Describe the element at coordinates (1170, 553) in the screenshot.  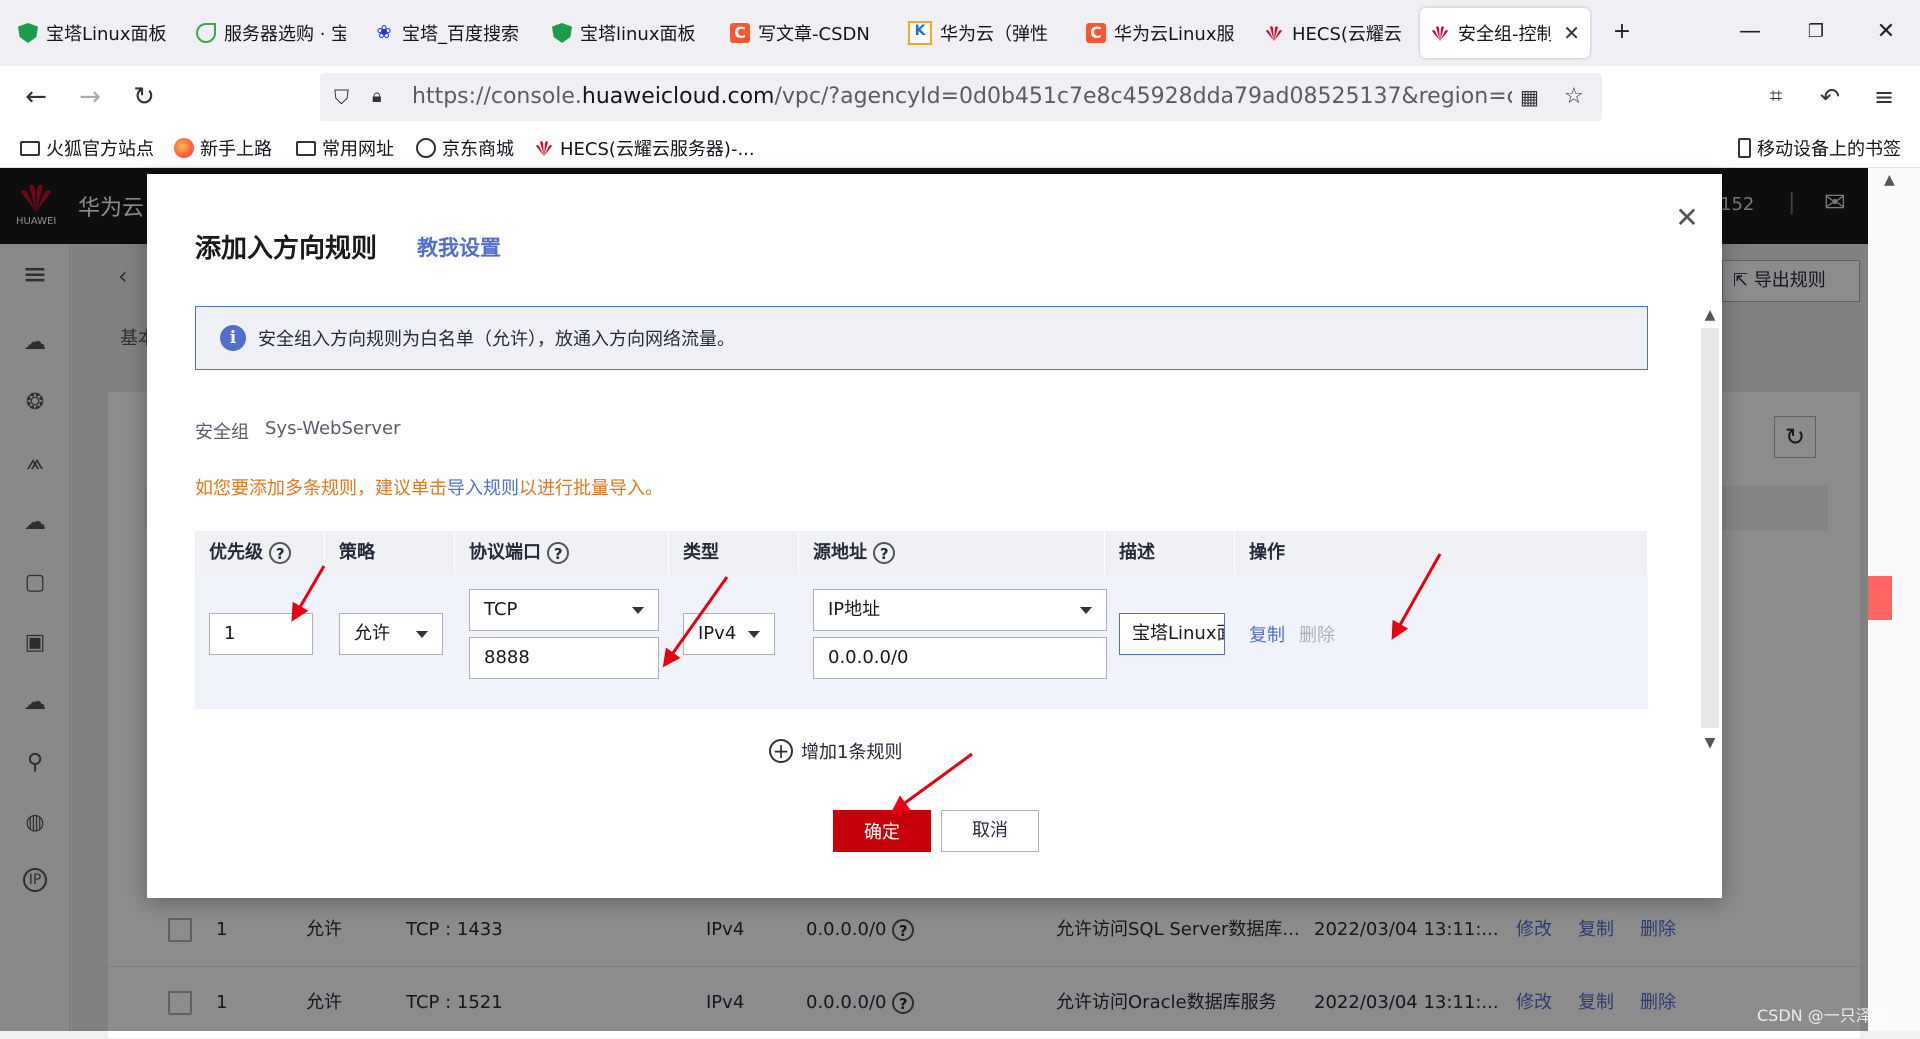
I see `col-desc: 描述` at that location.